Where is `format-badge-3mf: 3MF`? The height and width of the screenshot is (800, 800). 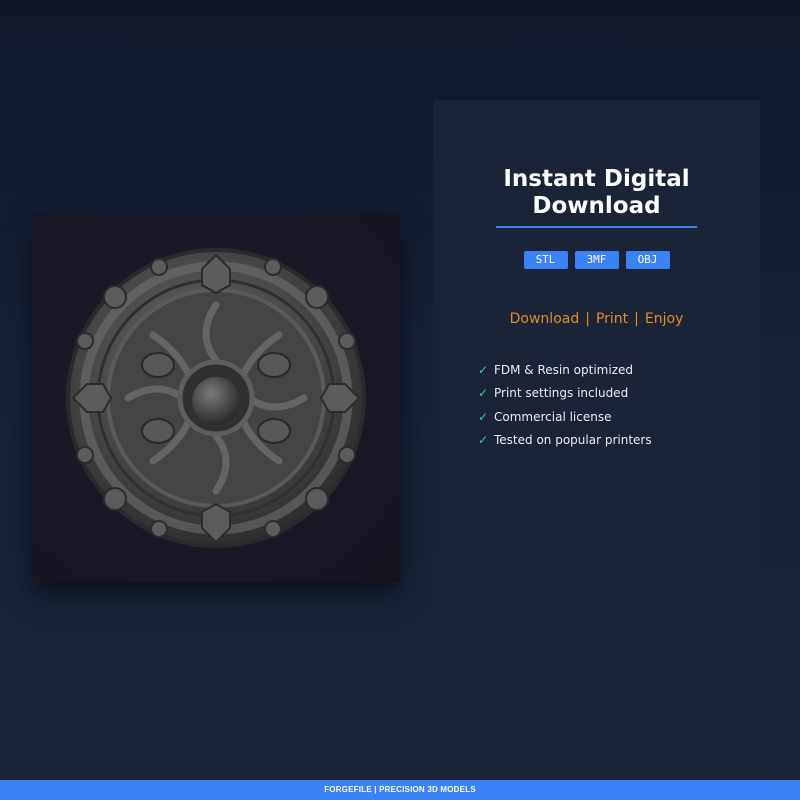
format-badge-3mf: 3MF is located at coordinates (596, 260).